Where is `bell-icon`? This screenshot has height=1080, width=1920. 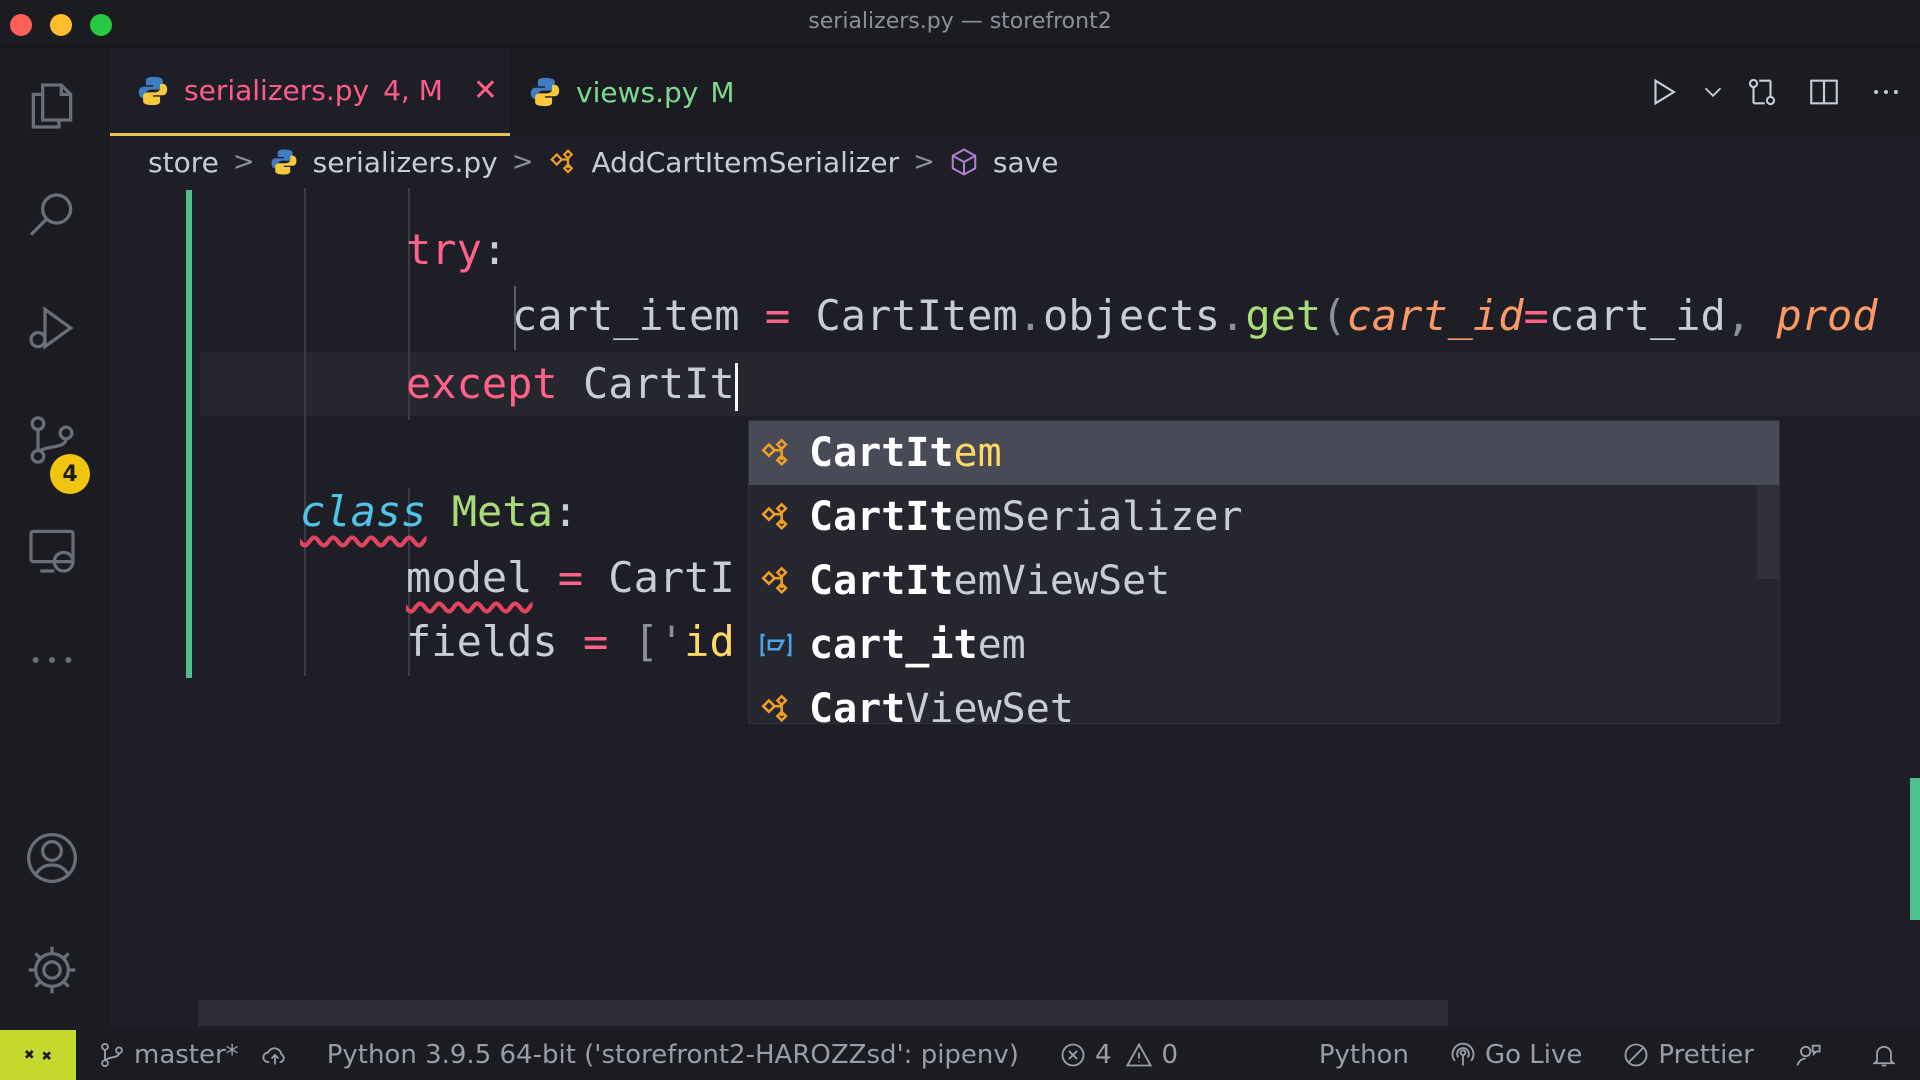 bell-icon is located at coordinates (1884, 1056).